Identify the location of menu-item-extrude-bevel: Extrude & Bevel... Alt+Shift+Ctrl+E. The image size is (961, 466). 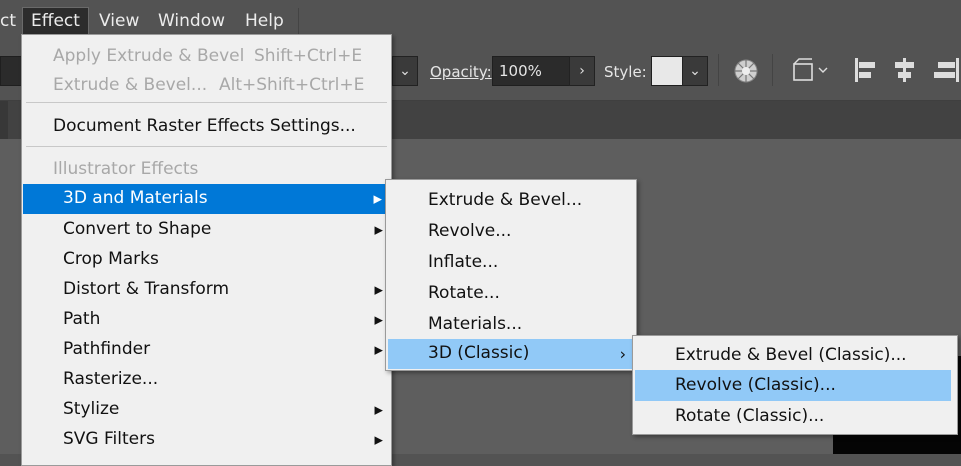
(206, 86).